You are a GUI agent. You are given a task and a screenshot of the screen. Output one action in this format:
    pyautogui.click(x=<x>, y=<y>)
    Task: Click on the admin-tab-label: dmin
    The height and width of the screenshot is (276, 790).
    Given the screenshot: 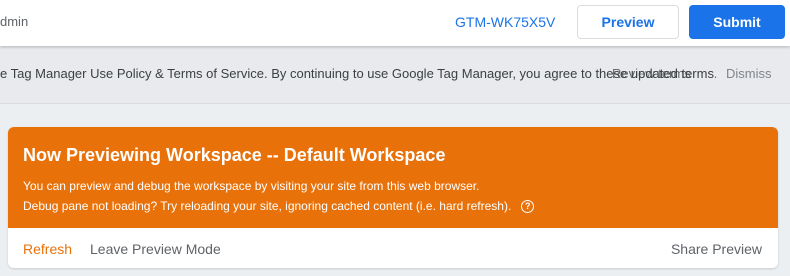 What is the action you would take?
    pyautogui.click(x=14, y=21)
    